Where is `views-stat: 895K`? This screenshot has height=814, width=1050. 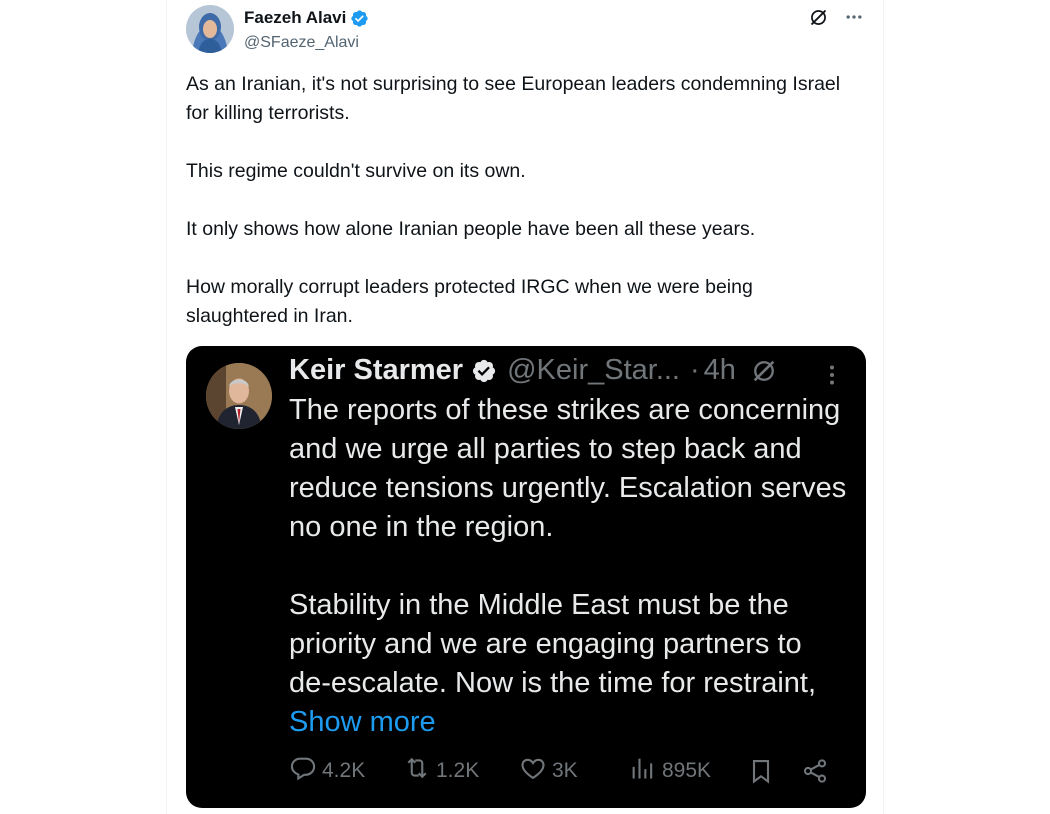 views-stat: 895K is located at coordinates (670, 771).